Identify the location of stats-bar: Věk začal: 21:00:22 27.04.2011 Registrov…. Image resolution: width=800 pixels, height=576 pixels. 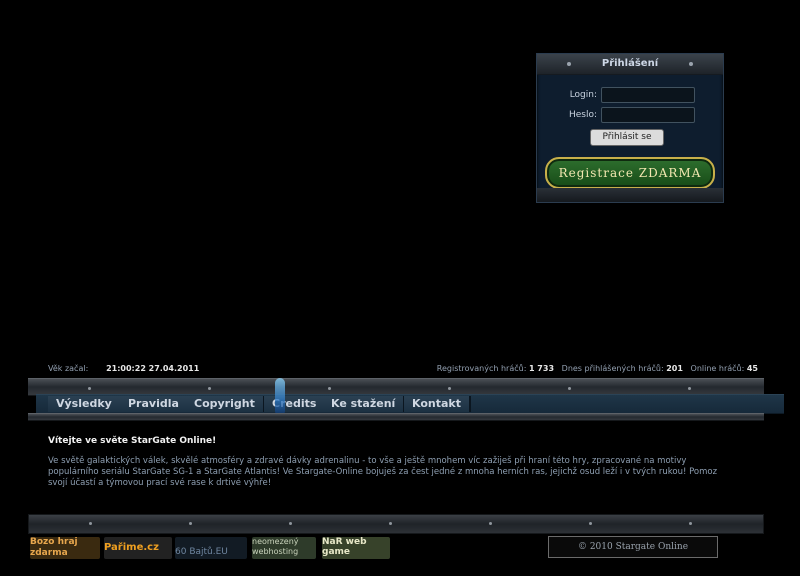
(403, 370).